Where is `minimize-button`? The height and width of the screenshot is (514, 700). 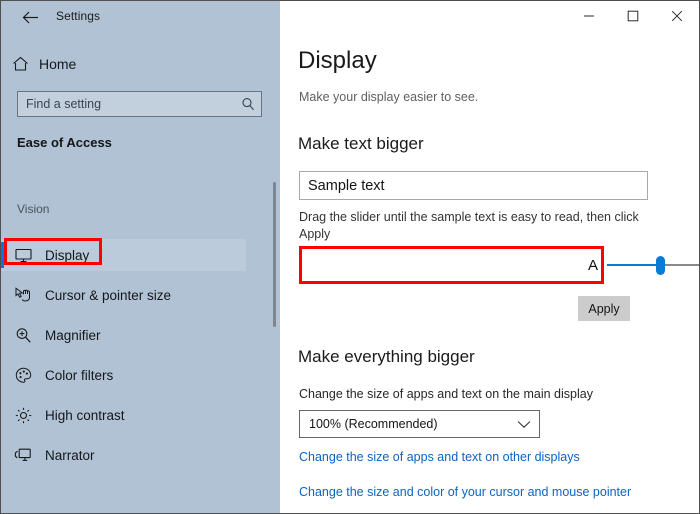
minimize-button is located at coordinates (589, 16).